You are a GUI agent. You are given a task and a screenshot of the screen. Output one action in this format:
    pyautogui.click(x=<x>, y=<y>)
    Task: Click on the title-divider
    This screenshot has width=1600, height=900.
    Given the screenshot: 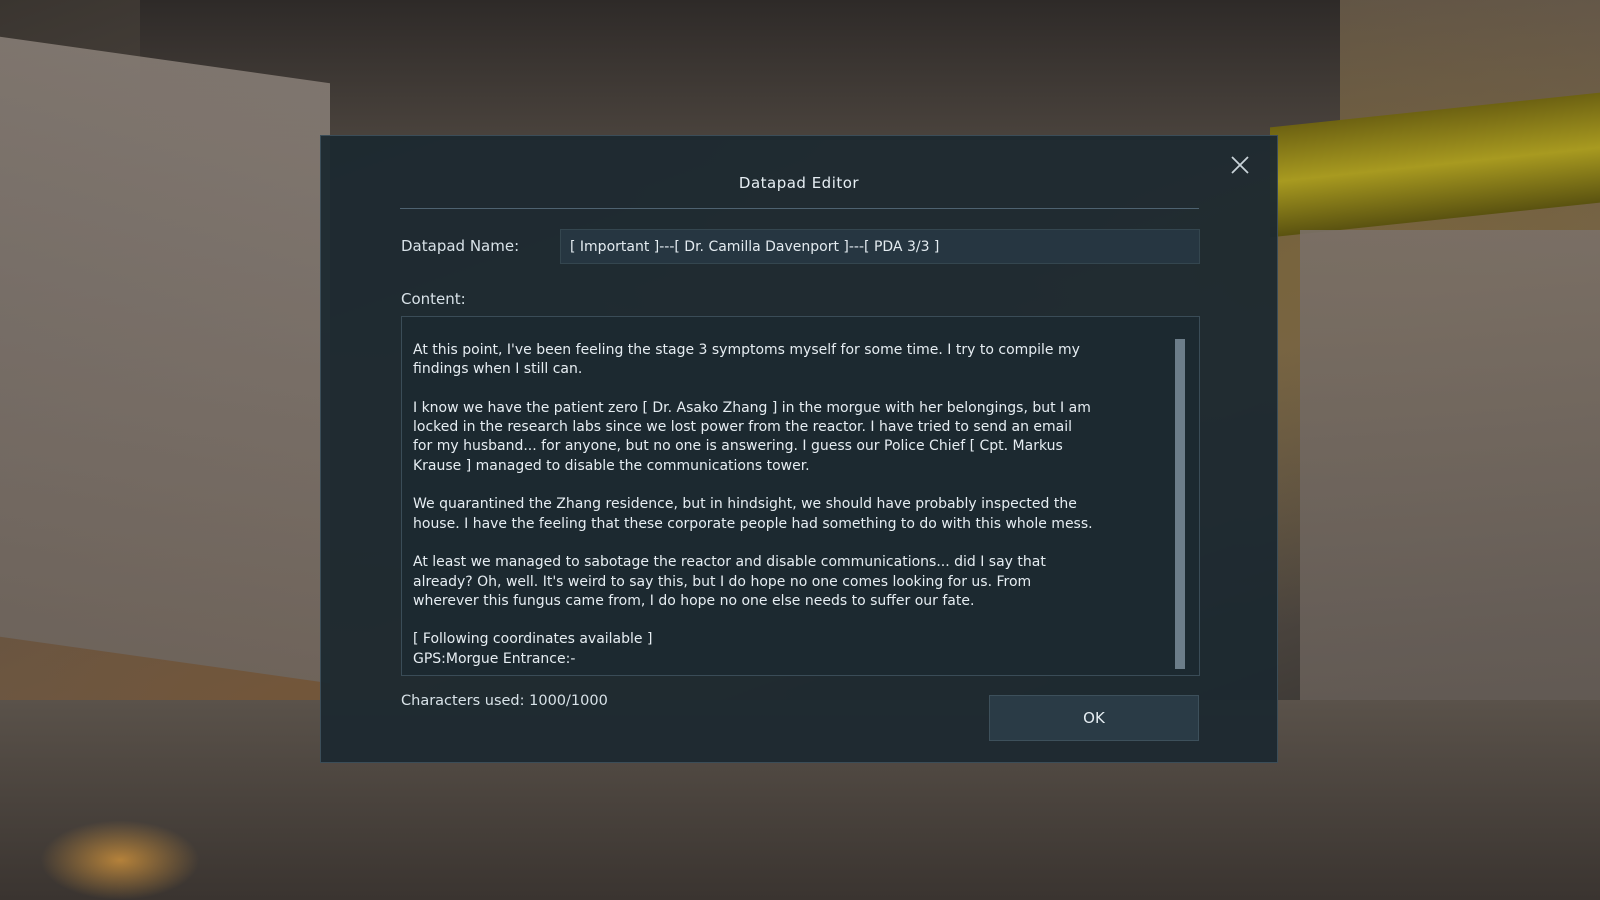 What is the action you would take?
    pyautogui.click(x=799, y=208)
    